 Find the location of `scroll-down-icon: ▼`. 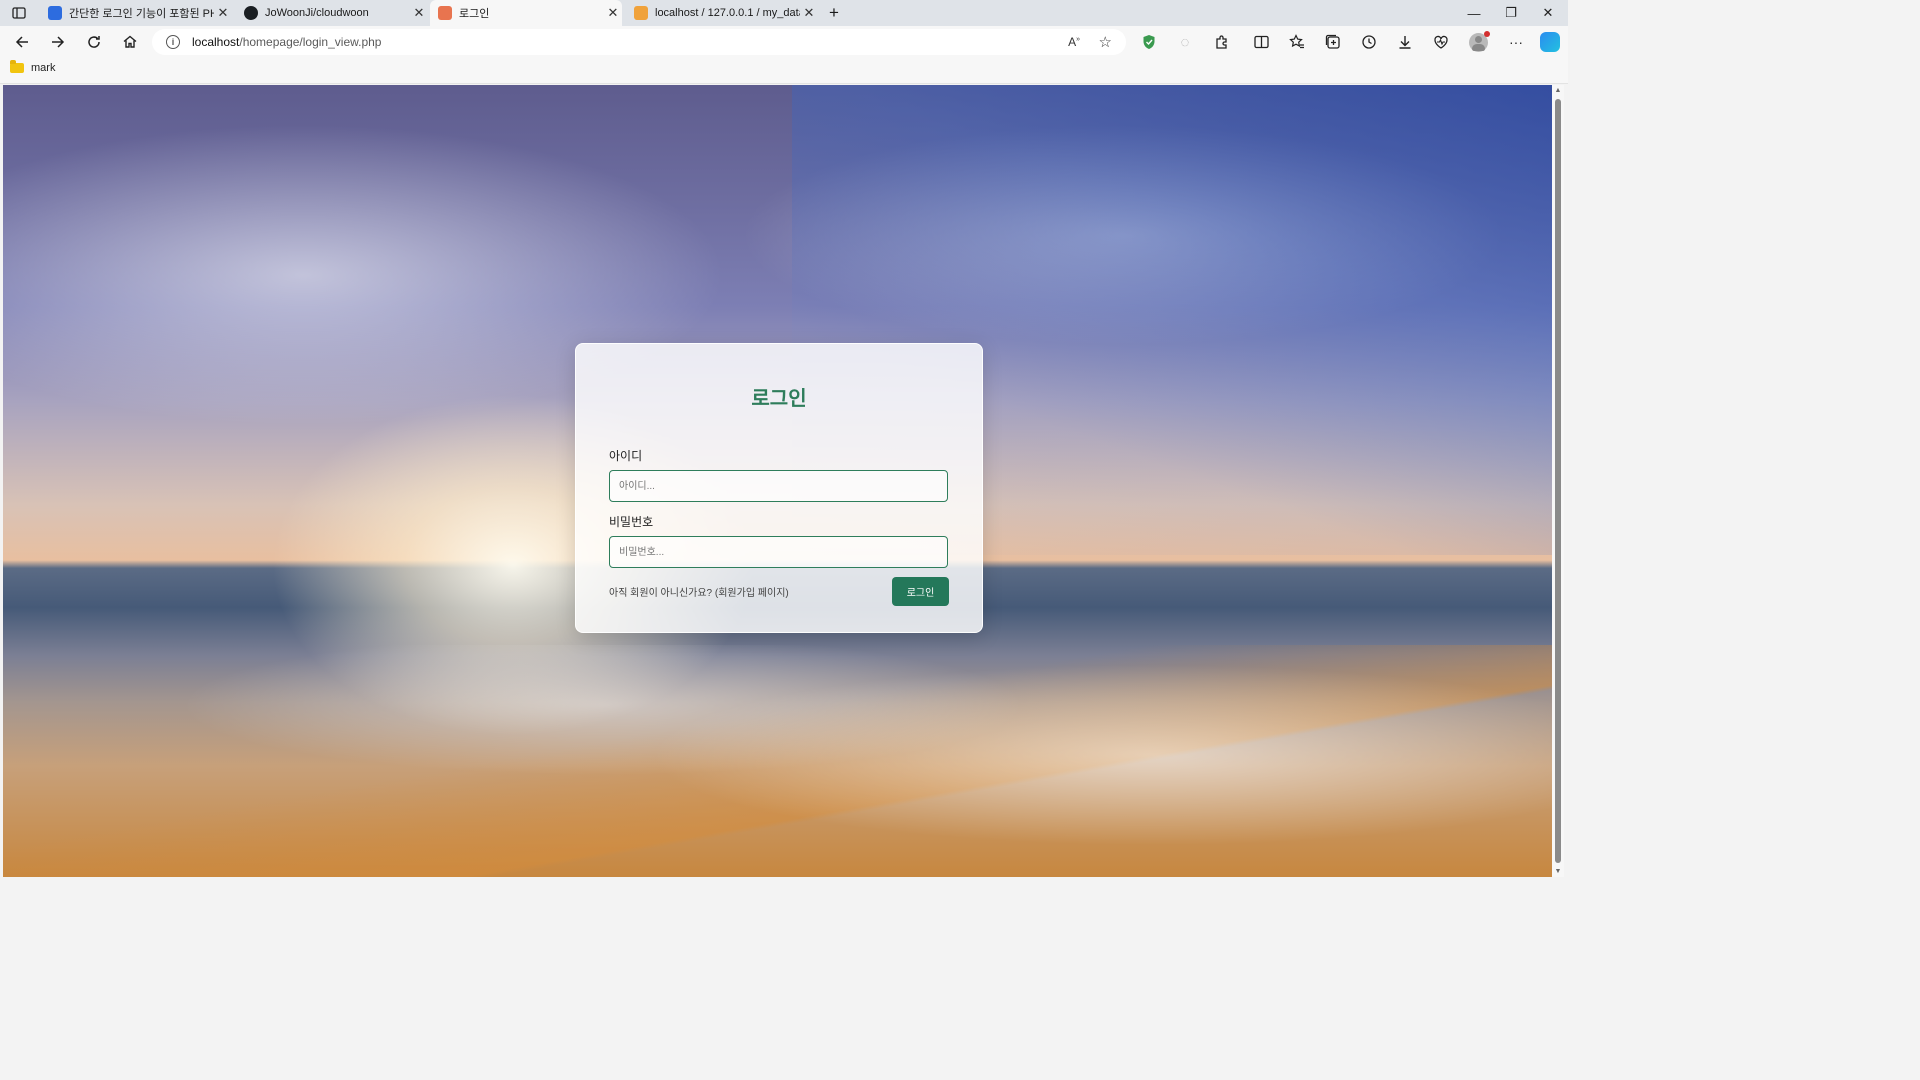

scroll-down-icon: ▼ is located at coordinates (1558, 871).